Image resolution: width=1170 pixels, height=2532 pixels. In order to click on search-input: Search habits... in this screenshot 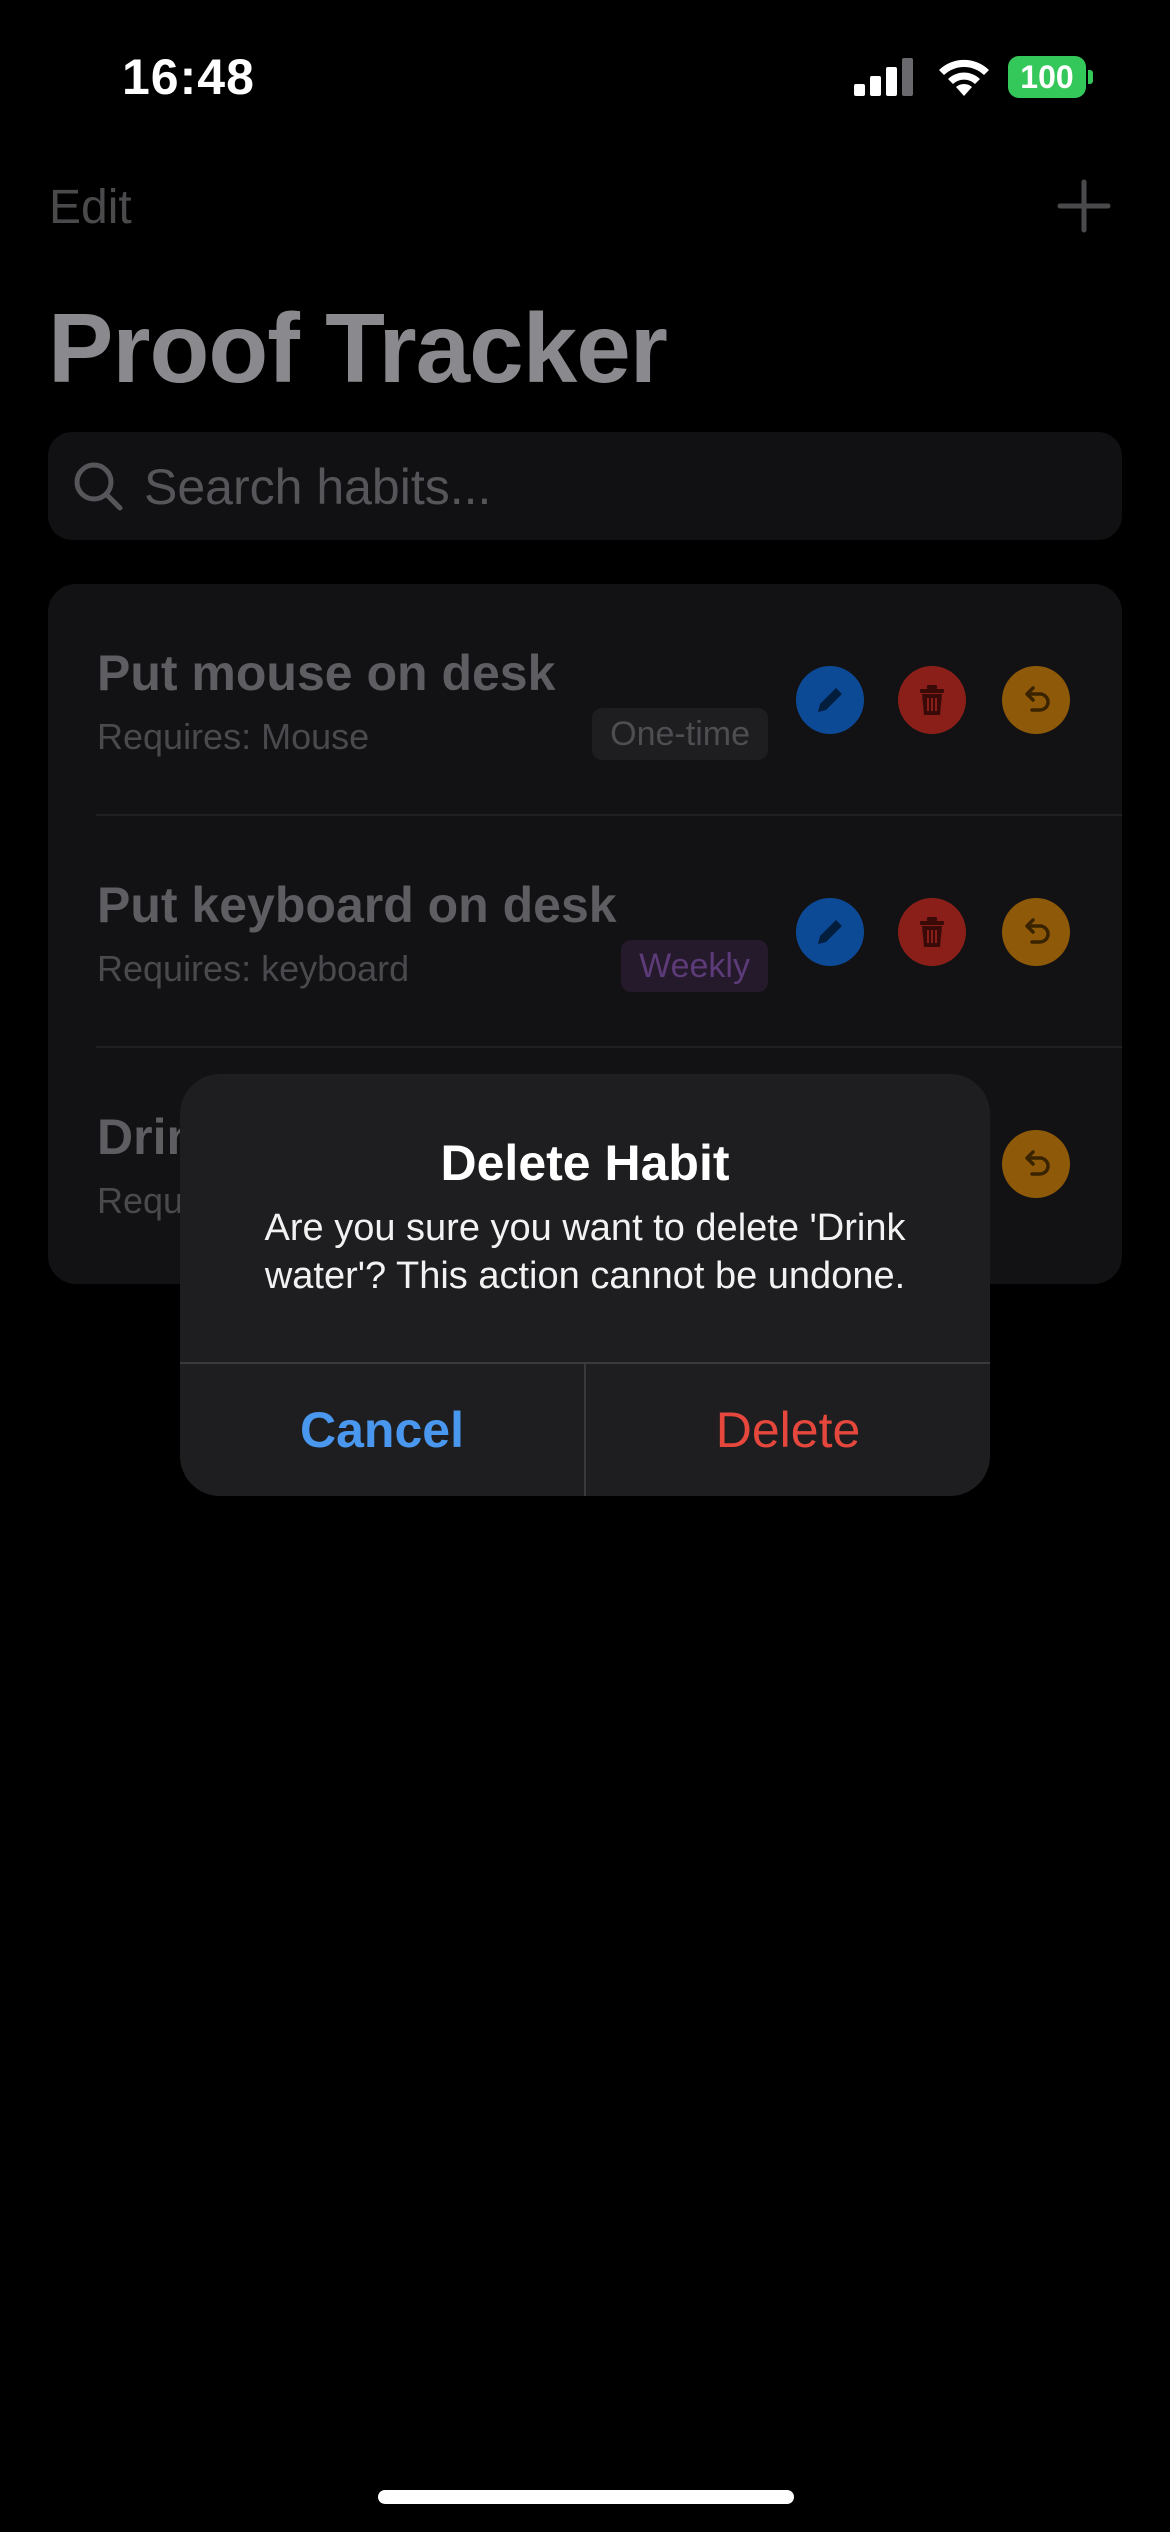, I will do `click(317, 487)`.